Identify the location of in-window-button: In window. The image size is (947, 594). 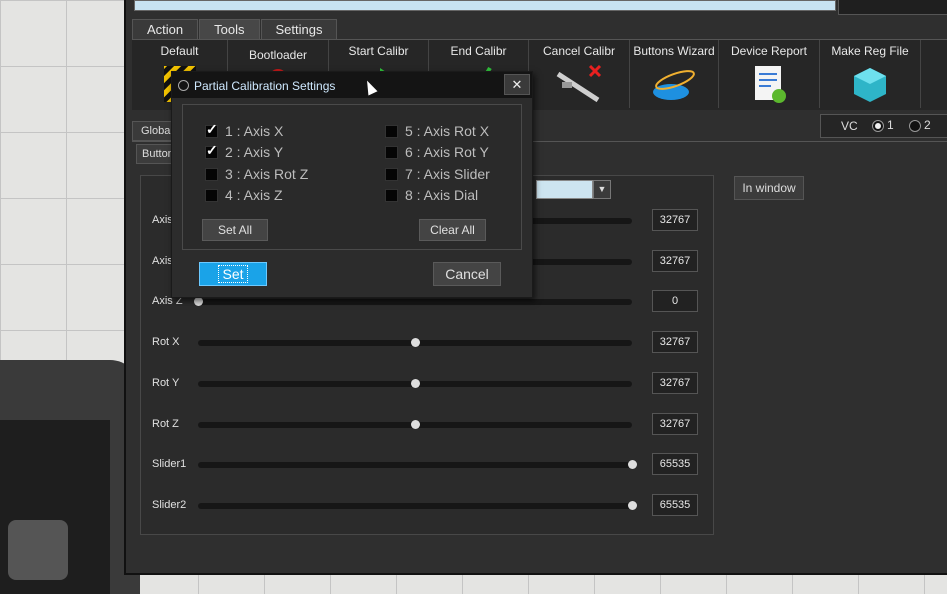
(769, 188).